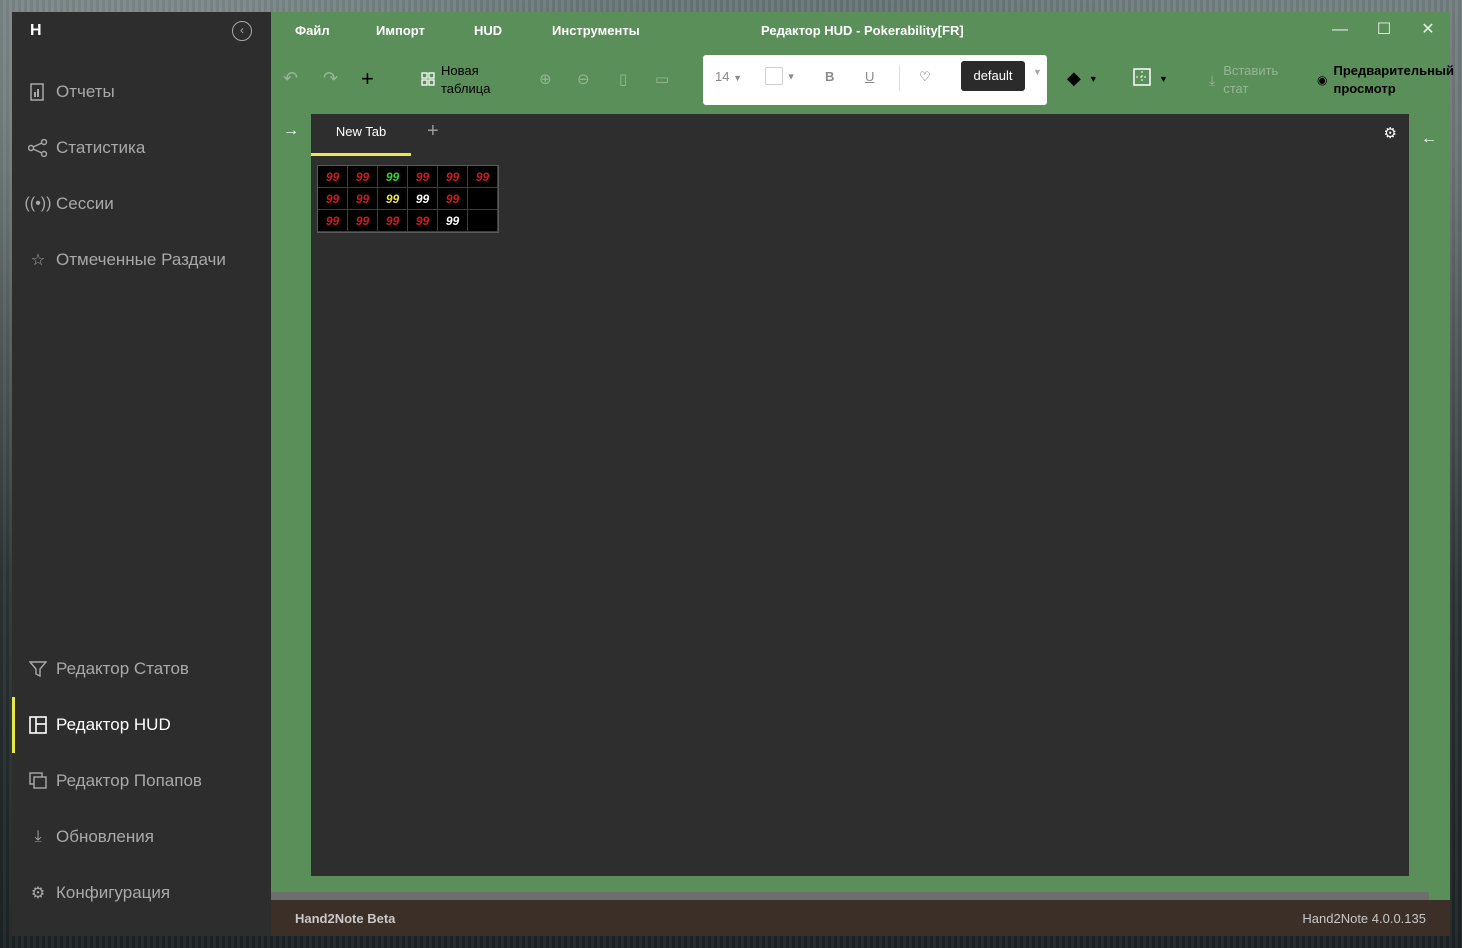 The height and width of the screenshot is (948, 1462). I want to click on style-select: default, so click(993, 76).